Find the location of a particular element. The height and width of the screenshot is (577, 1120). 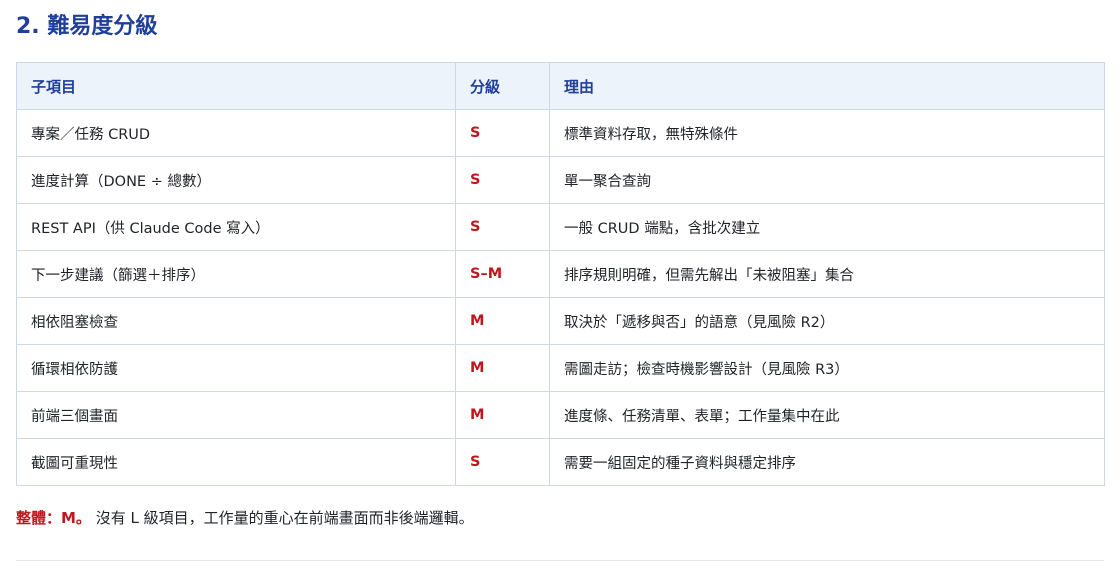

row-item: 下一步建議（篩選＋排序） is located at coordinates (236, 274).